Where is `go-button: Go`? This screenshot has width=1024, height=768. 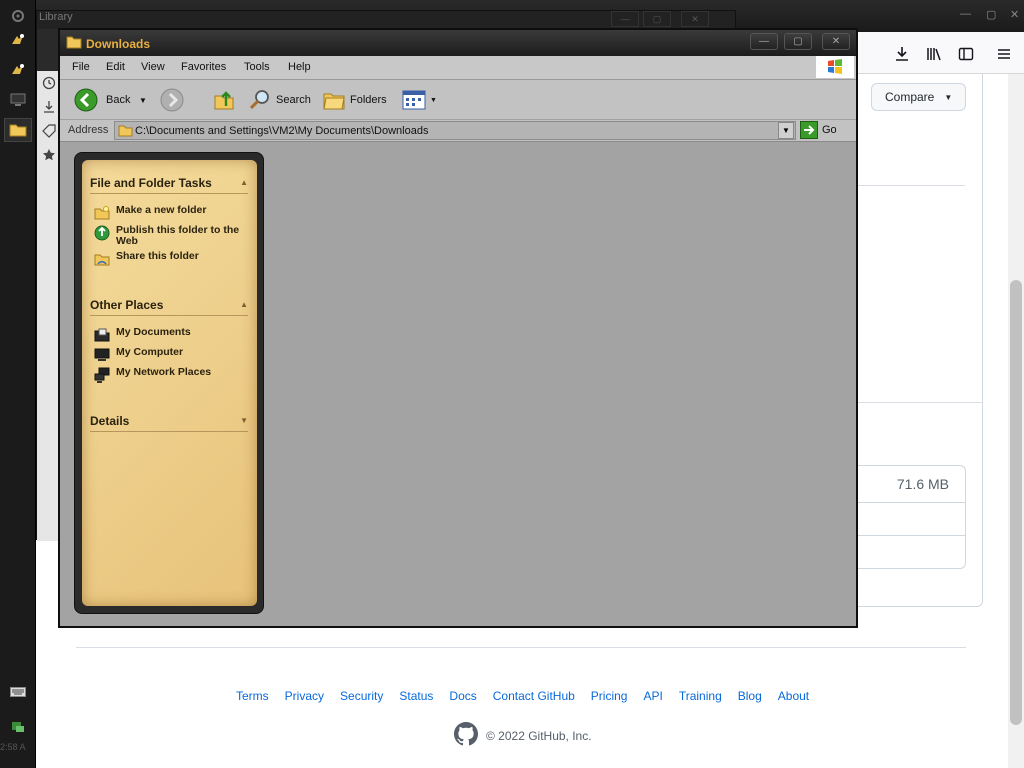 go-button: Go is located at coordinates (818, 130).